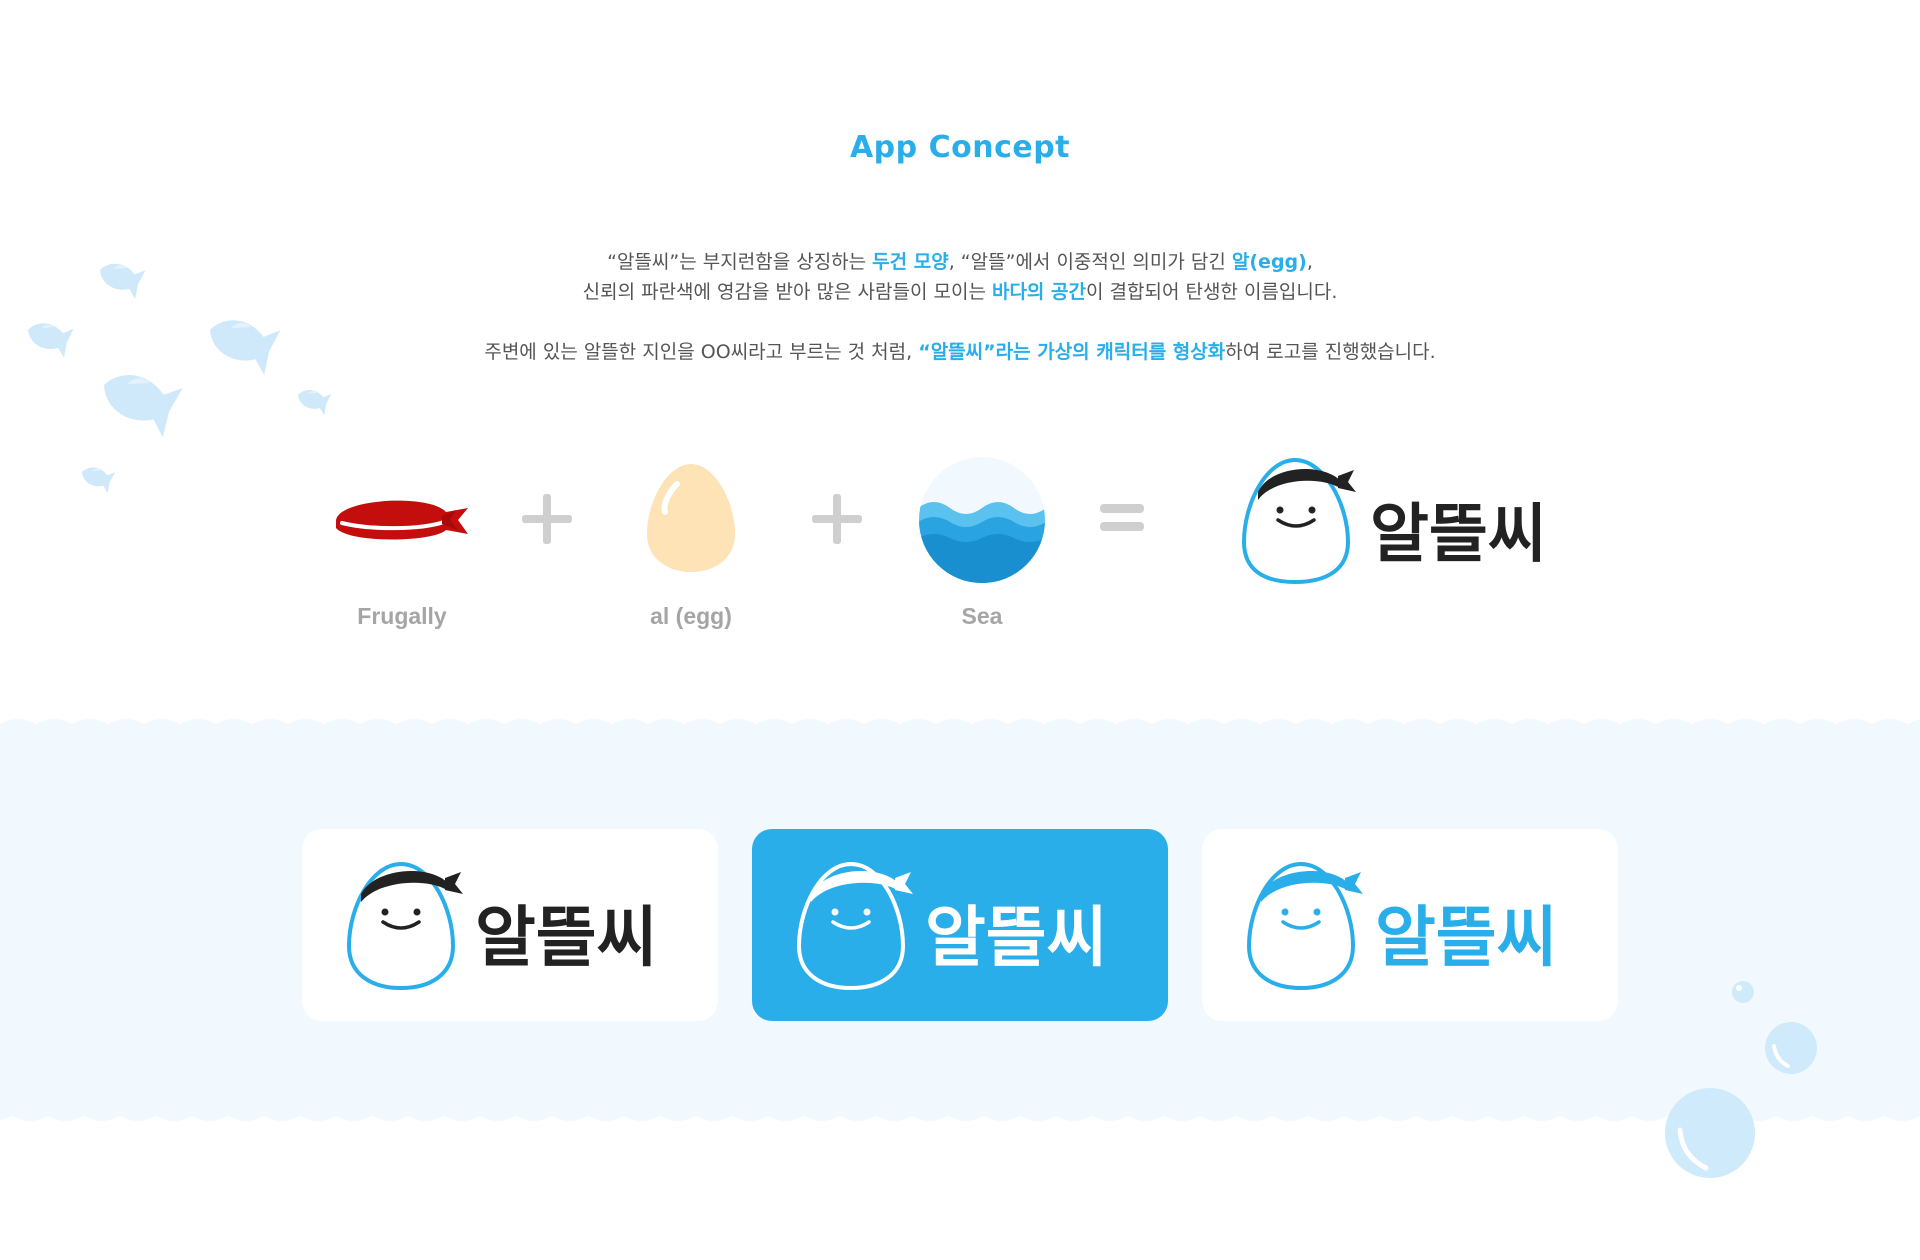 The height and width of the screenshot is (1260, 1920). I want to click on description-text: 주변에 있는 알뜰한 지인을 OO씨라고 부르는 것 처럼,, so click(701, 352).